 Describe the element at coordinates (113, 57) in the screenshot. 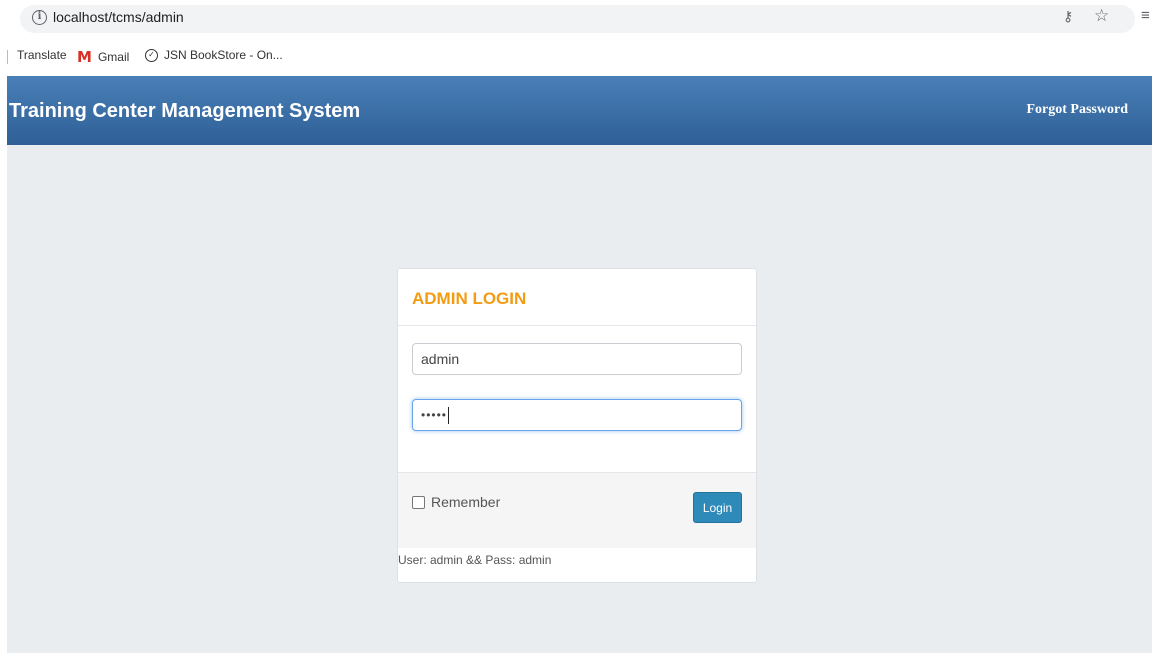

I see `bookmark-label: Gmail` at that location.